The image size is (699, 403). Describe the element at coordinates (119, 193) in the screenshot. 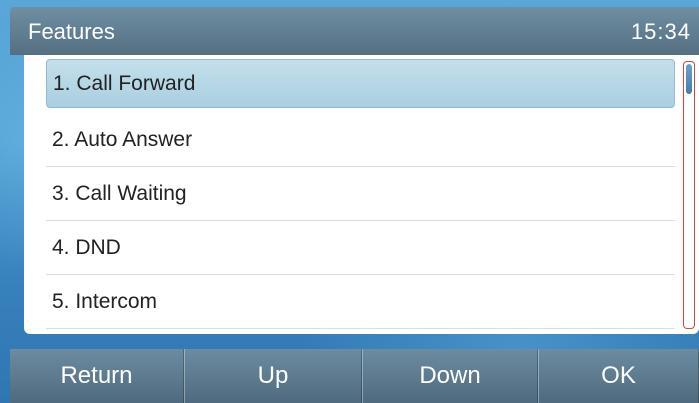

I see `menu-item-label: 3. Call Waiting` at that location.